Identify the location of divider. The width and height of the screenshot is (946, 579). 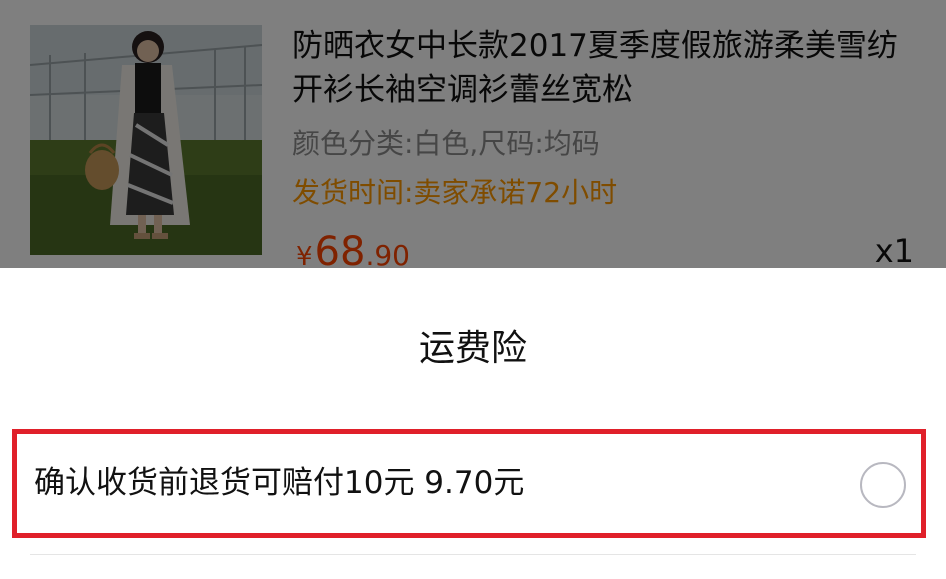
(473, 554).